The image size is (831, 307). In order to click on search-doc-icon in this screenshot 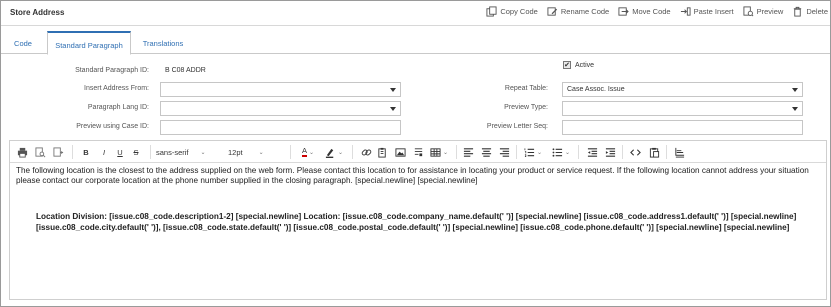, I will do `click(39, 151)`.